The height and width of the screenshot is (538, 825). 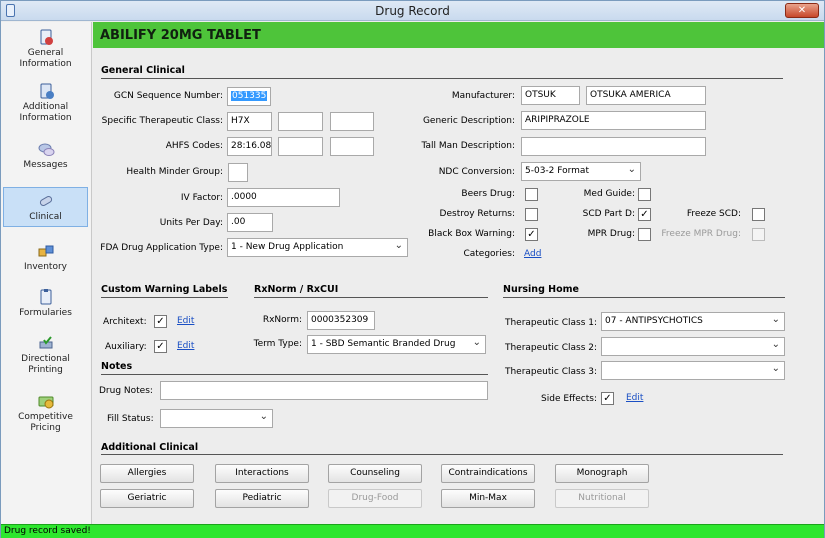 What do you see at coordinates (324, 390) in the screenshot?
I see `drug-notes-input` at bounding box center [324, 390].